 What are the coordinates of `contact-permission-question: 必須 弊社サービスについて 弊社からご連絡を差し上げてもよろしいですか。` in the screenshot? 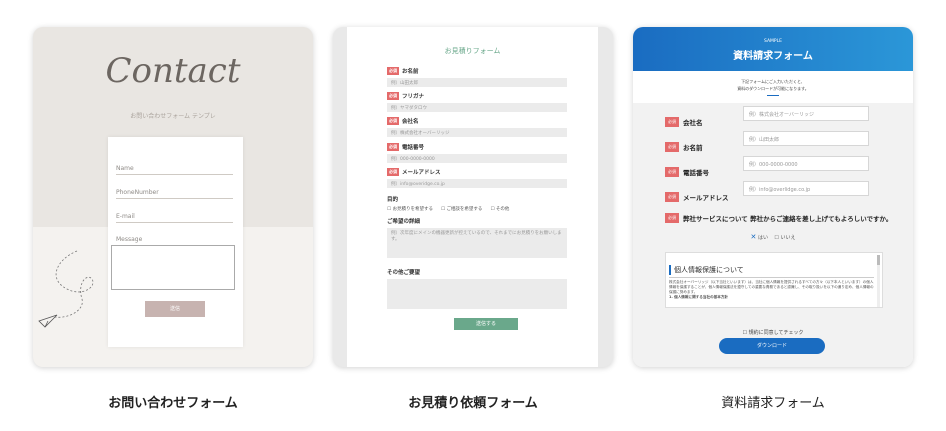 It's located at (778, 218).